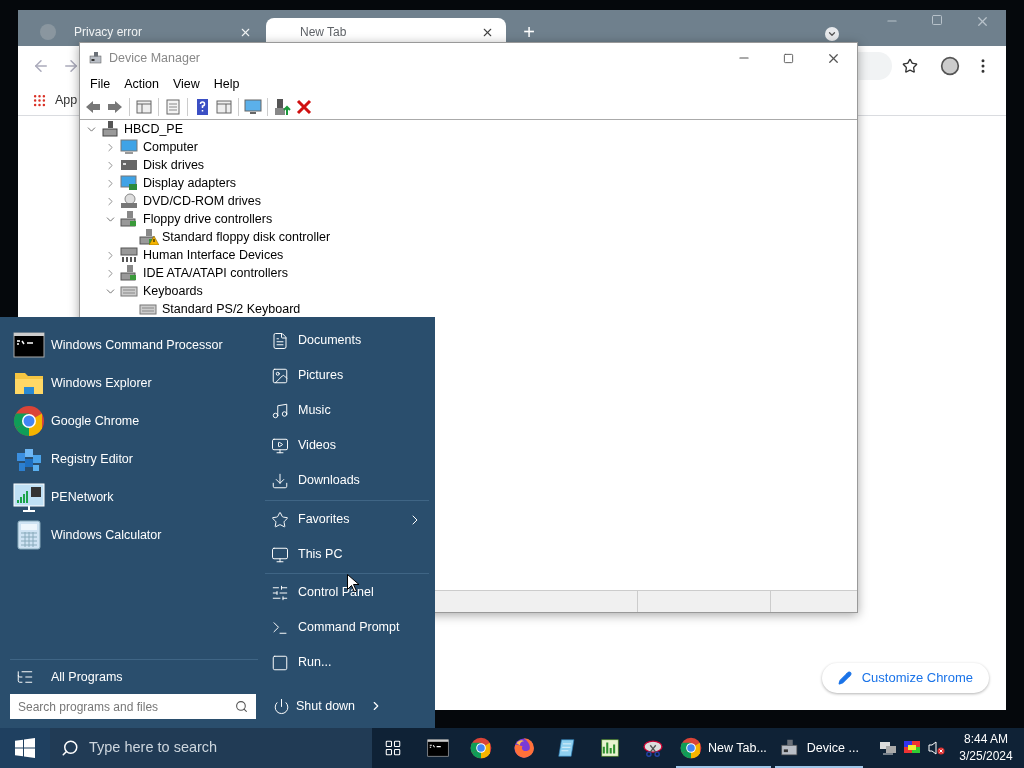 The image size is (1024, 768). What do you see at coordinates (950, 66) in the screenshot?
I see `profile-icon` at bounding box center [950, 66].